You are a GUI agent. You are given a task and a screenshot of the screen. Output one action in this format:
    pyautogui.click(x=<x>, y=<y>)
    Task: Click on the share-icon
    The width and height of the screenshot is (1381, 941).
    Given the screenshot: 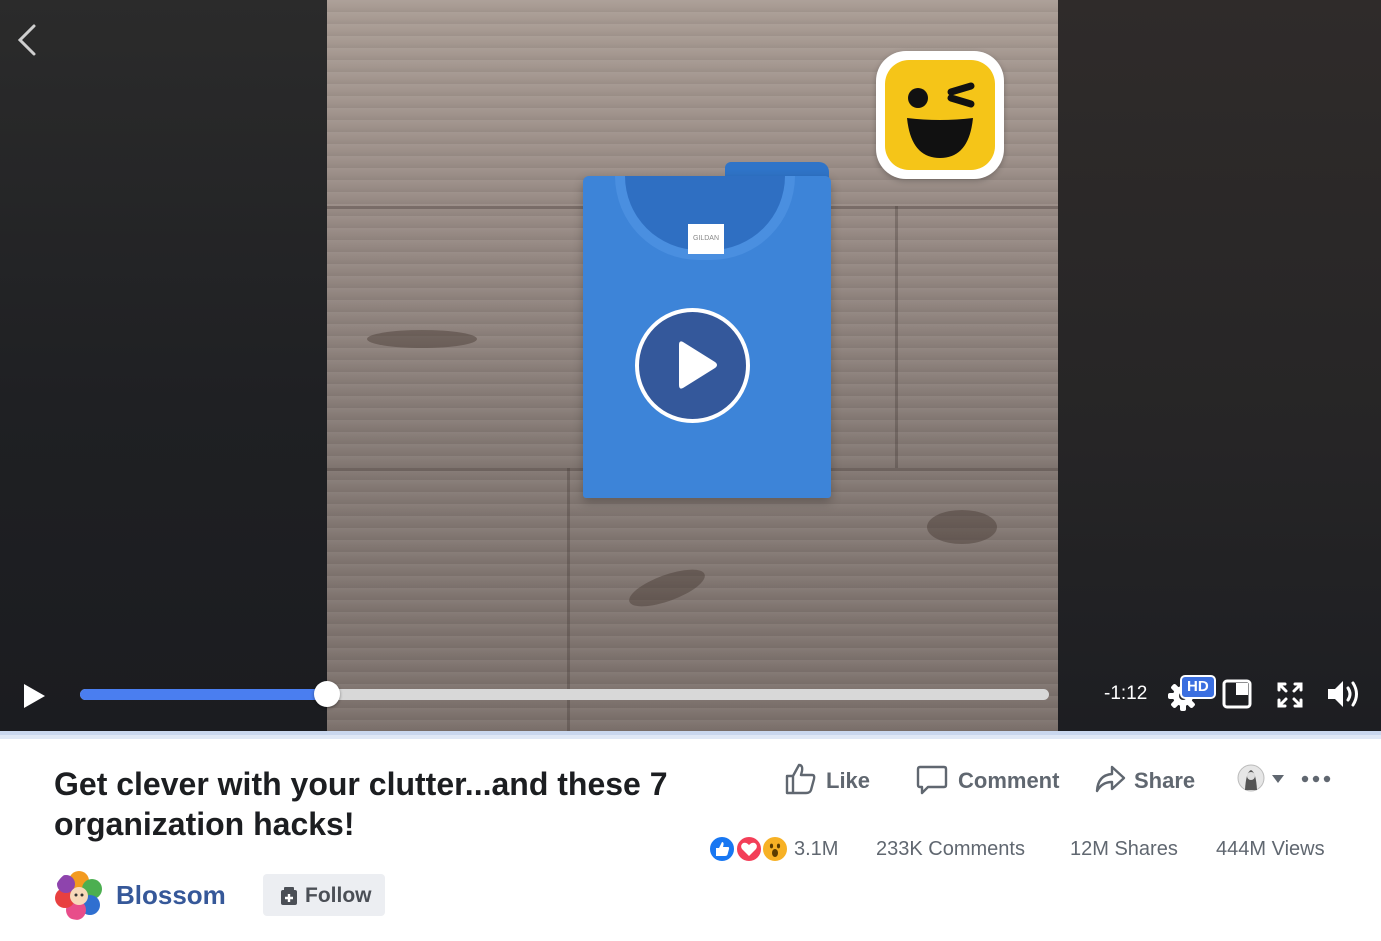 What is the action you would take?
    pyautogui.click(x=1110, y=779)
    